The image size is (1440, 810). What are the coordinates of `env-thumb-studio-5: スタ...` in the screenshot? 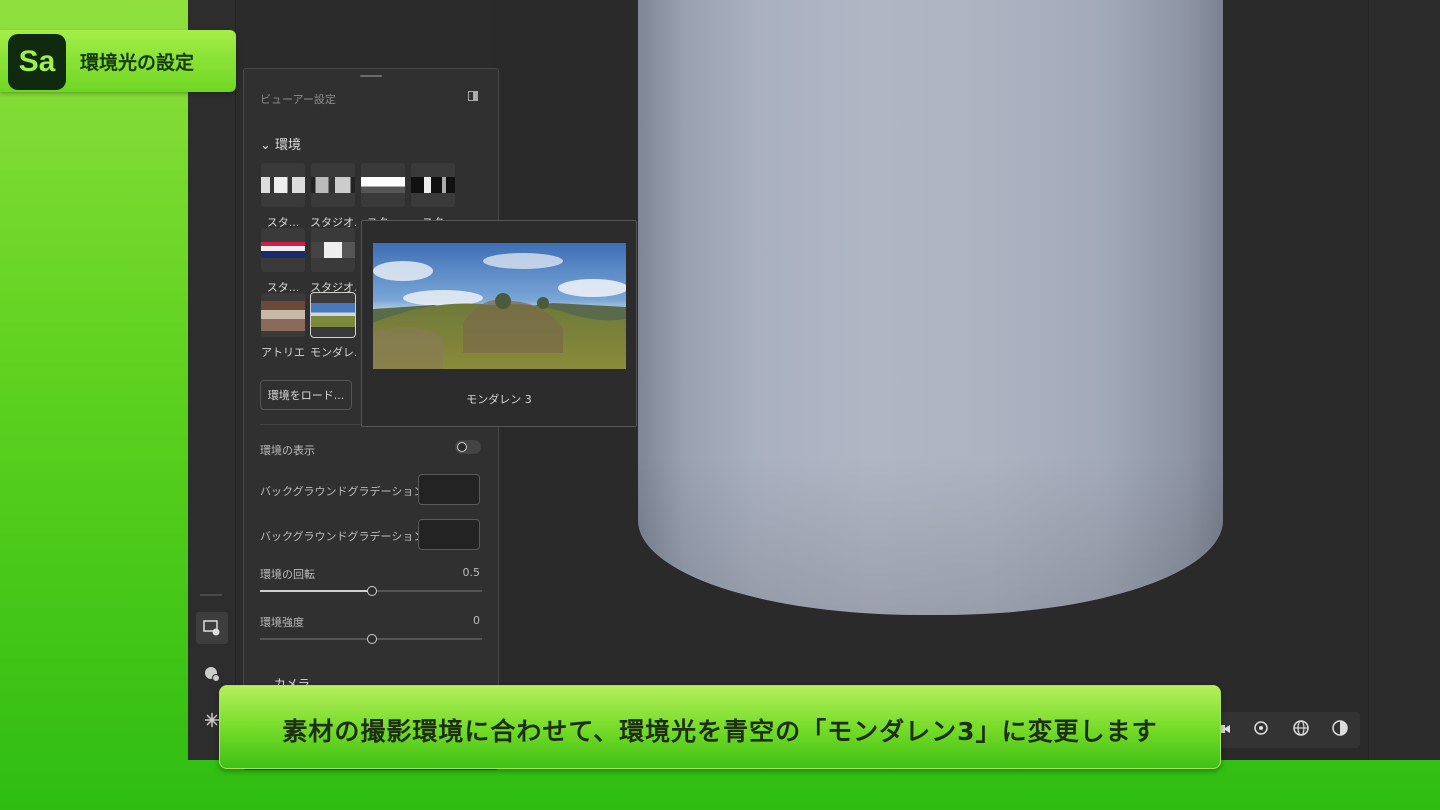 It's located at (283, 261).